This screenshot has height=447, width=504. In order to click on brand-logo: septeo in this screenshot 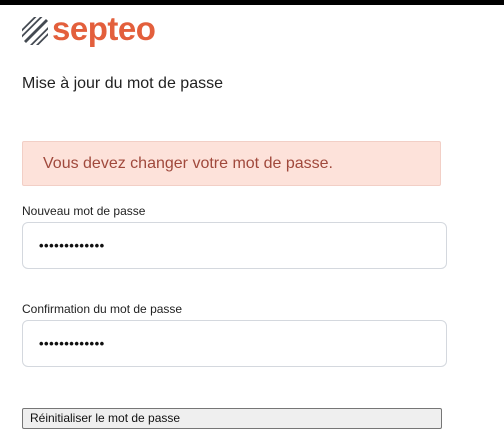, I will do `click(89, 28)`.